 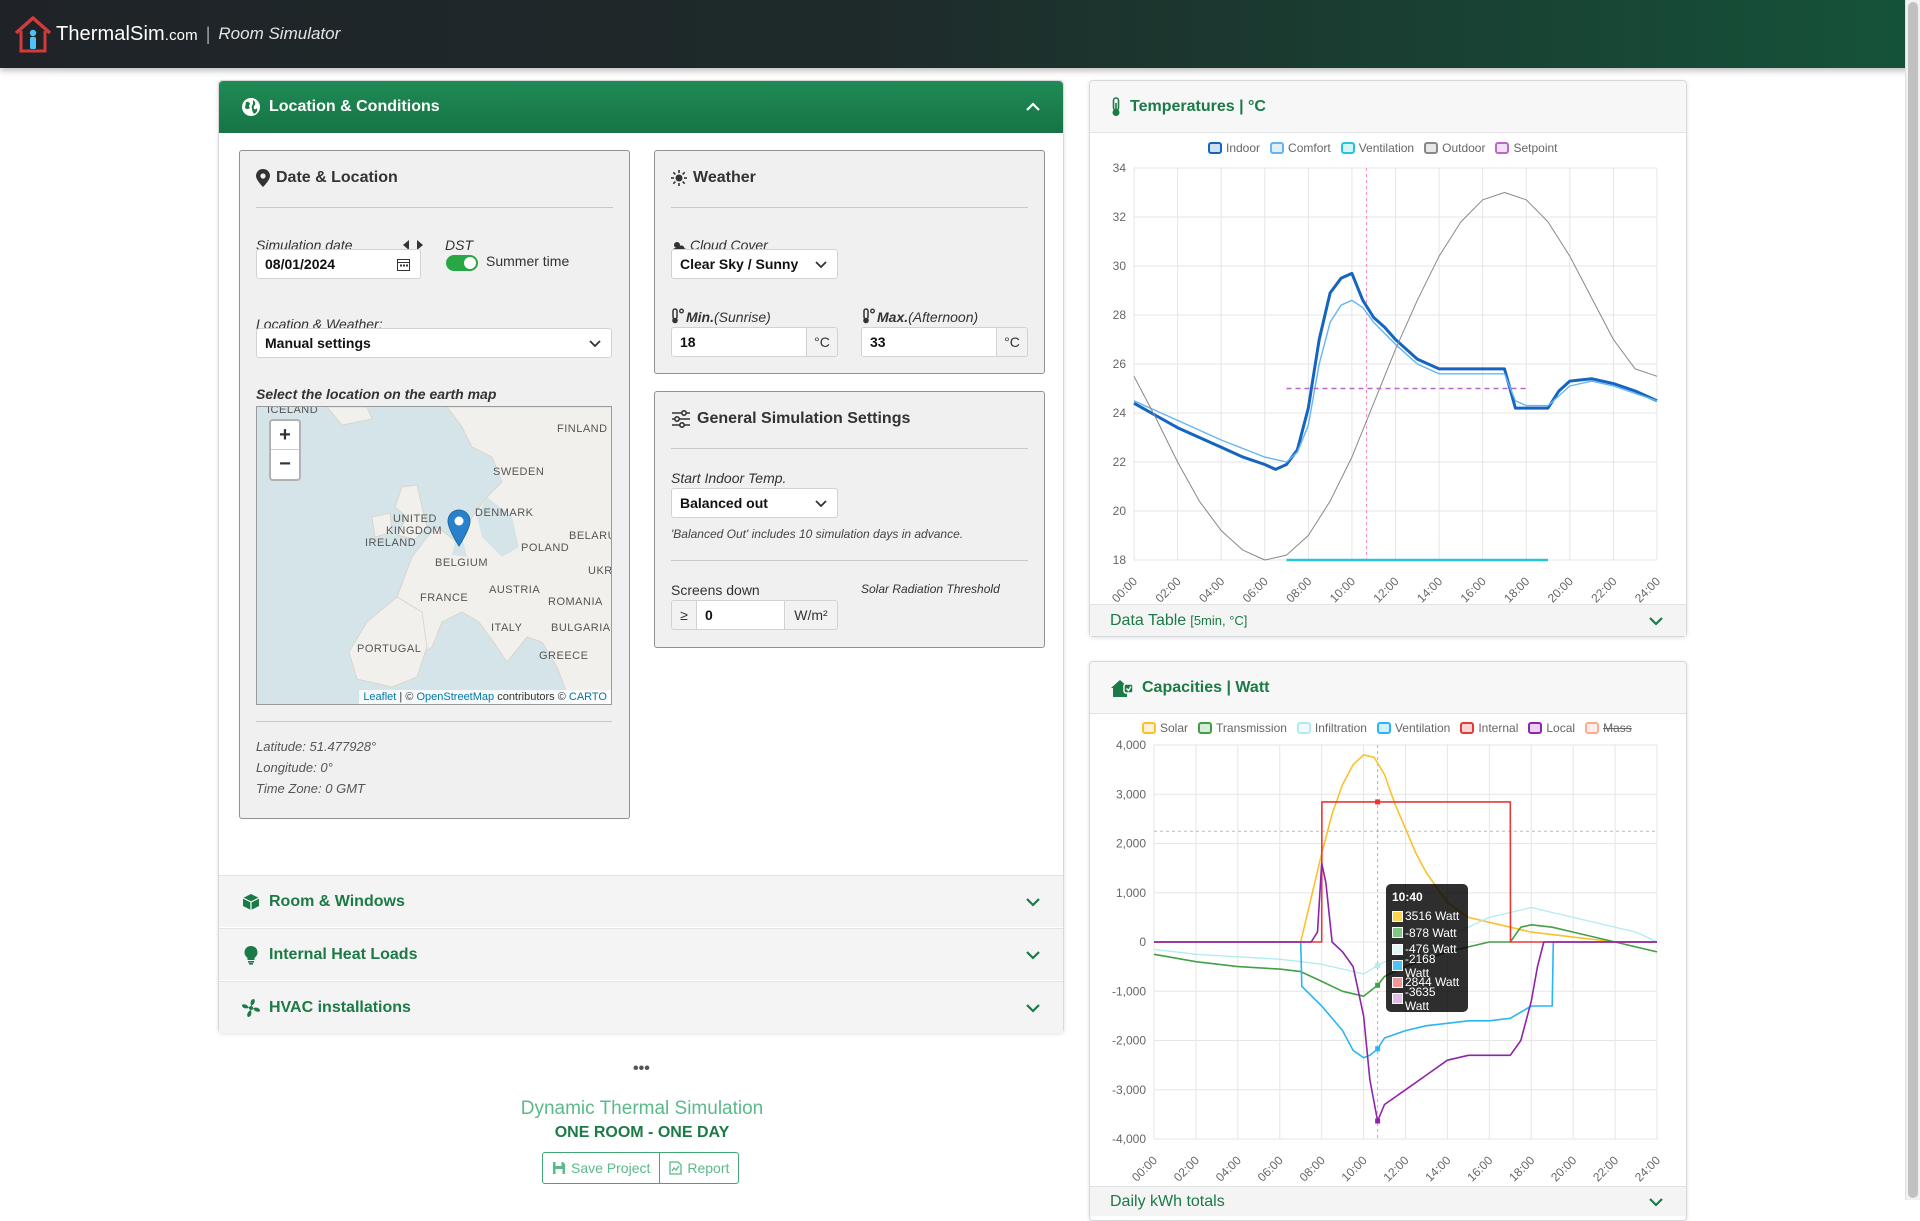 What do you see at coordinates (338, 264) in the screenshot?
I see `sim-date-input: 08/01/2024` at bounding box center [338, 264].